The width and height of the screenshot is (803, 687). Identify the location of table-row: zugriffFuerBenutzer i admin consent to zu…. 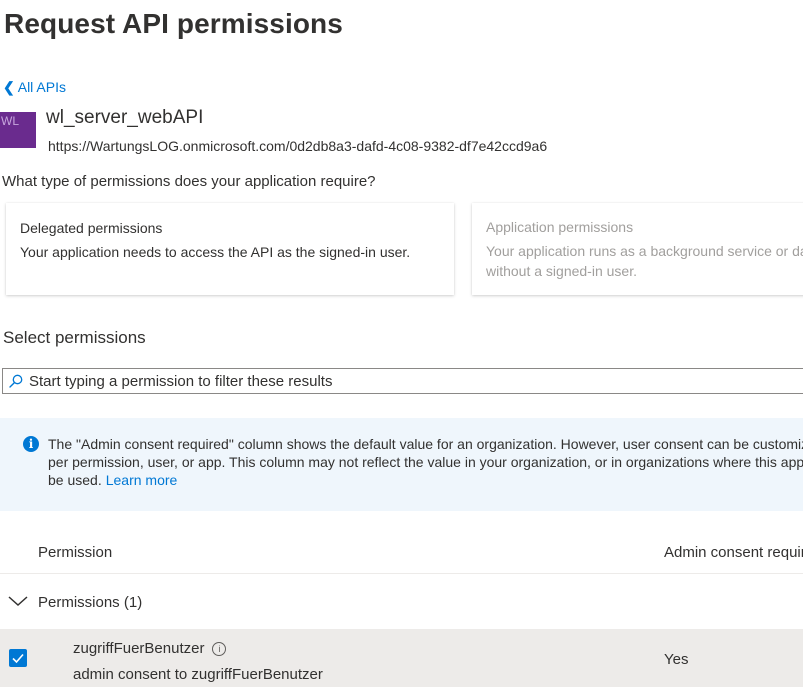
(401, 658).